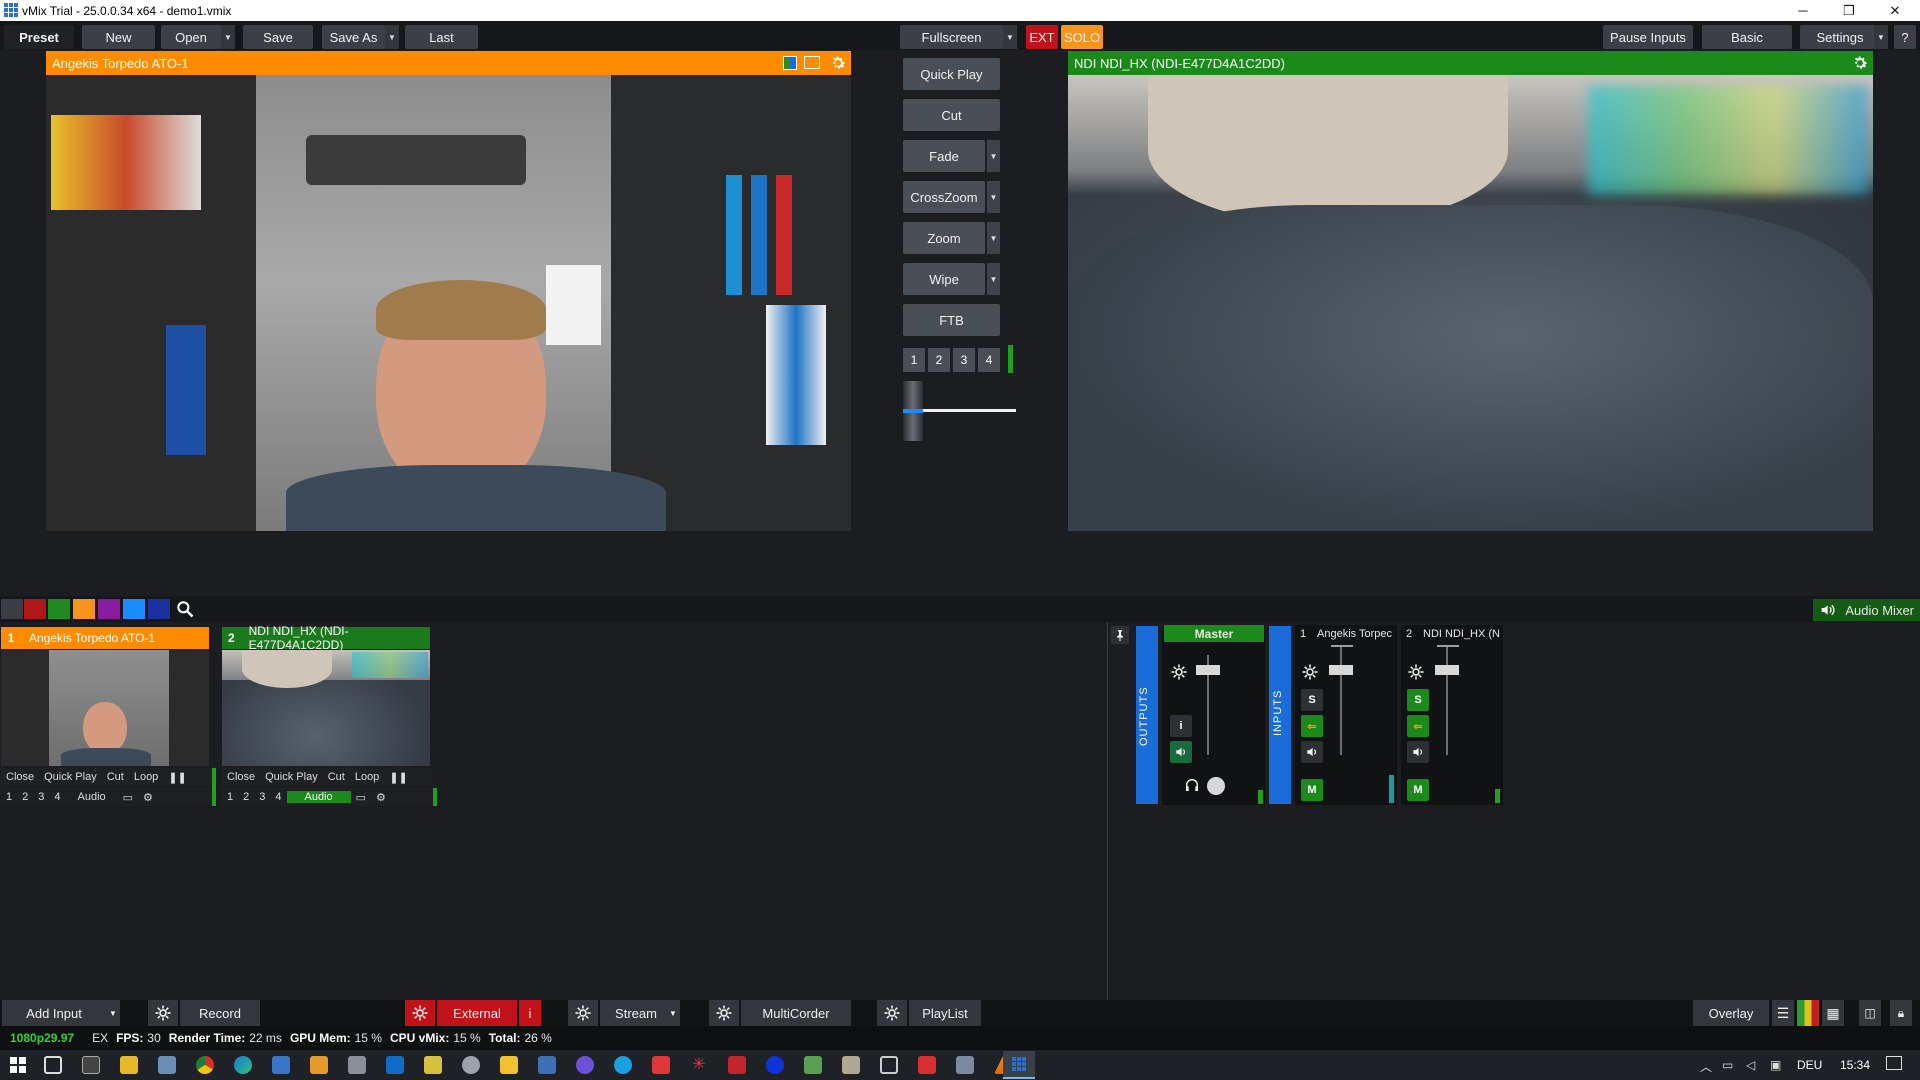  I want to click on preset-button: Preset, so click(39, 37).